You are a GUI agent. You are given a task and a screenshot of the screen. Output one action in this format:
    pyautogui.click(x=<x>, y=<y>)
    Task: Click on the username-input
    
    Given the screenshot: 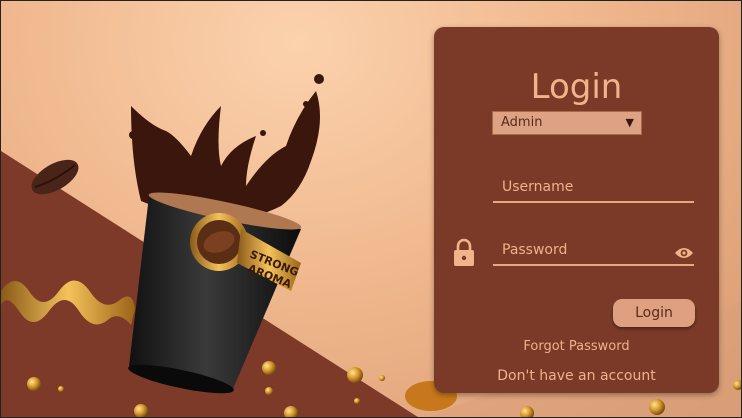 What is the action you would take?
    pyautogui.click(x=582, y=187)
    